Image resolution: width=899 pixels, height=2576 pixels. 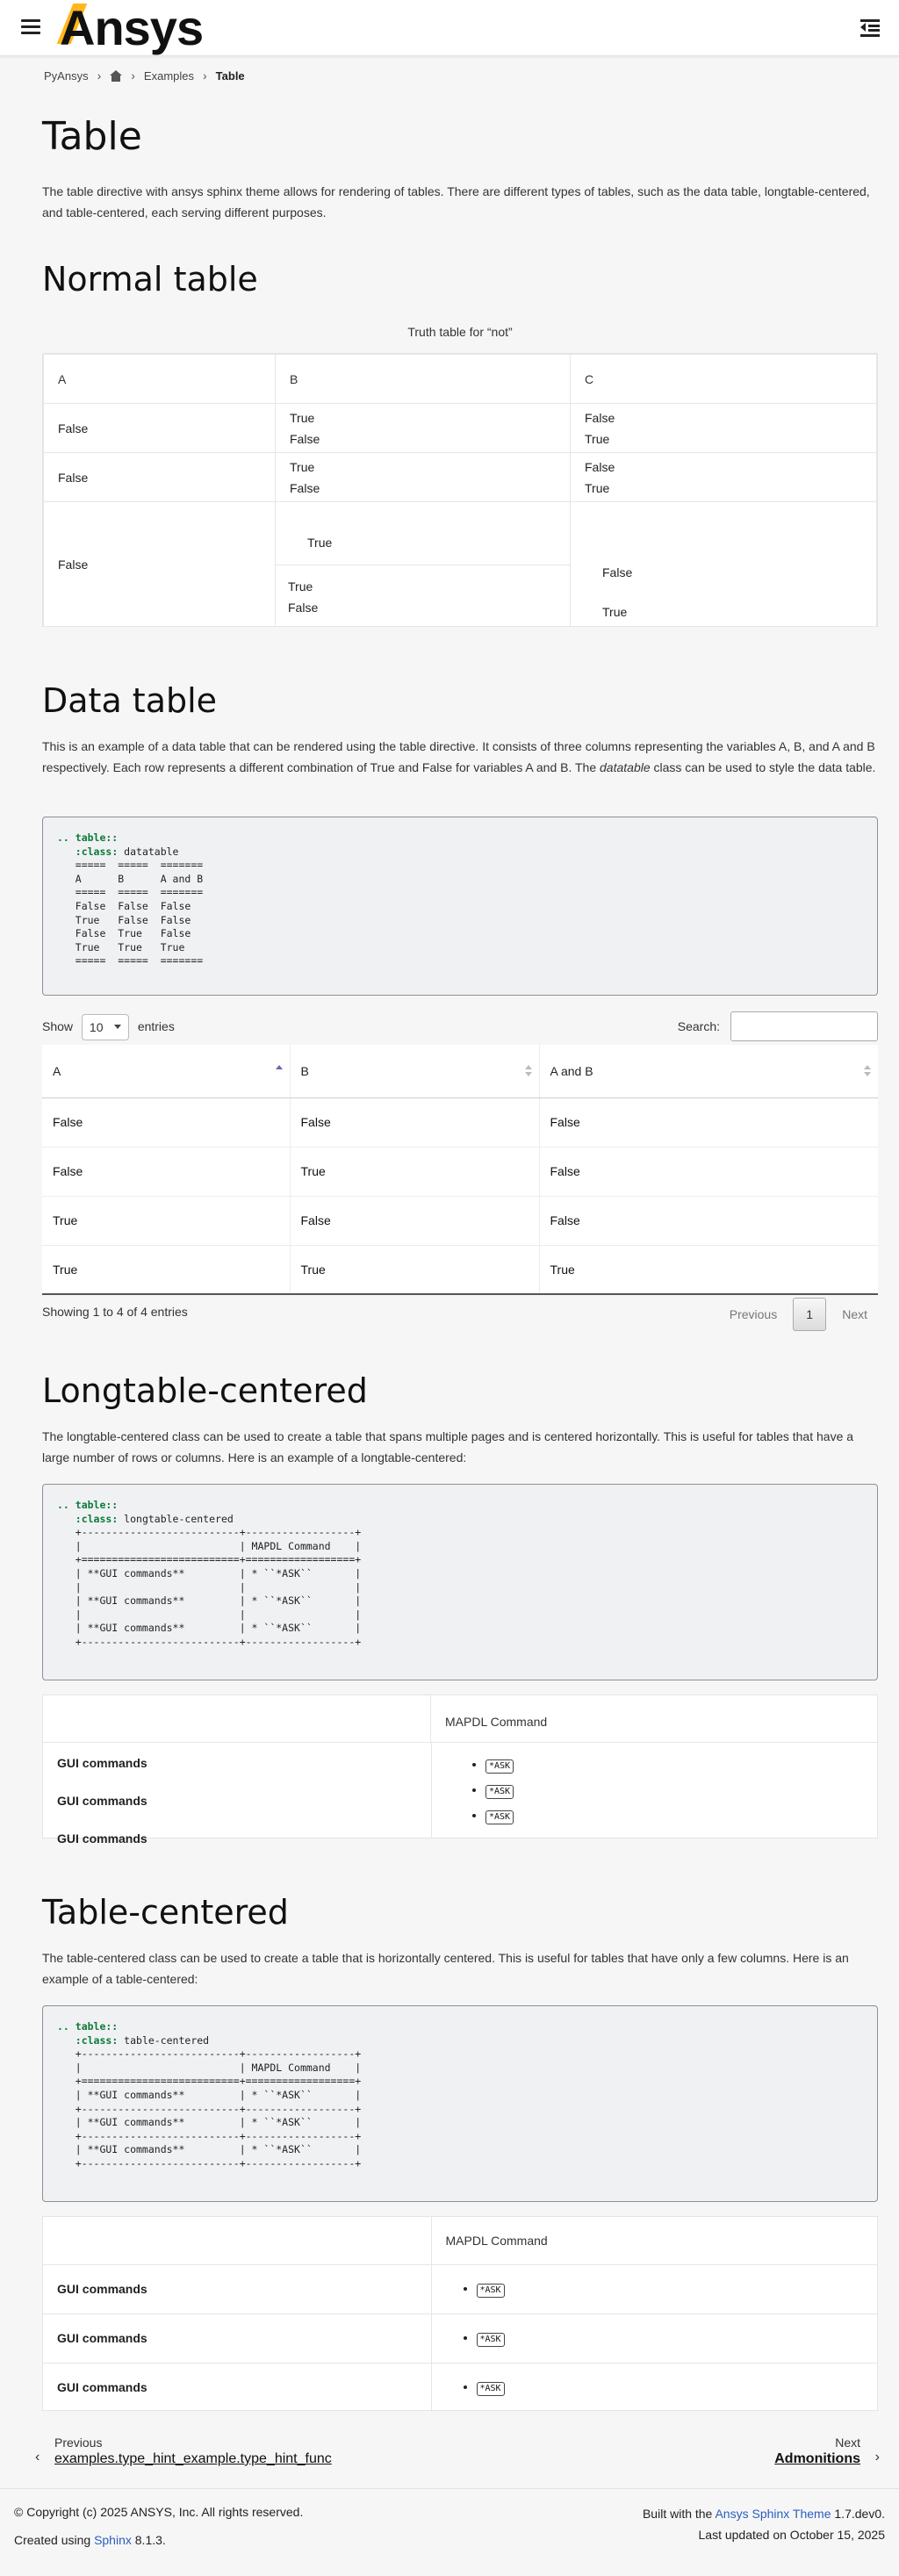 I want to click on ansys-logo: Ansys, so click(x=130, y=28).